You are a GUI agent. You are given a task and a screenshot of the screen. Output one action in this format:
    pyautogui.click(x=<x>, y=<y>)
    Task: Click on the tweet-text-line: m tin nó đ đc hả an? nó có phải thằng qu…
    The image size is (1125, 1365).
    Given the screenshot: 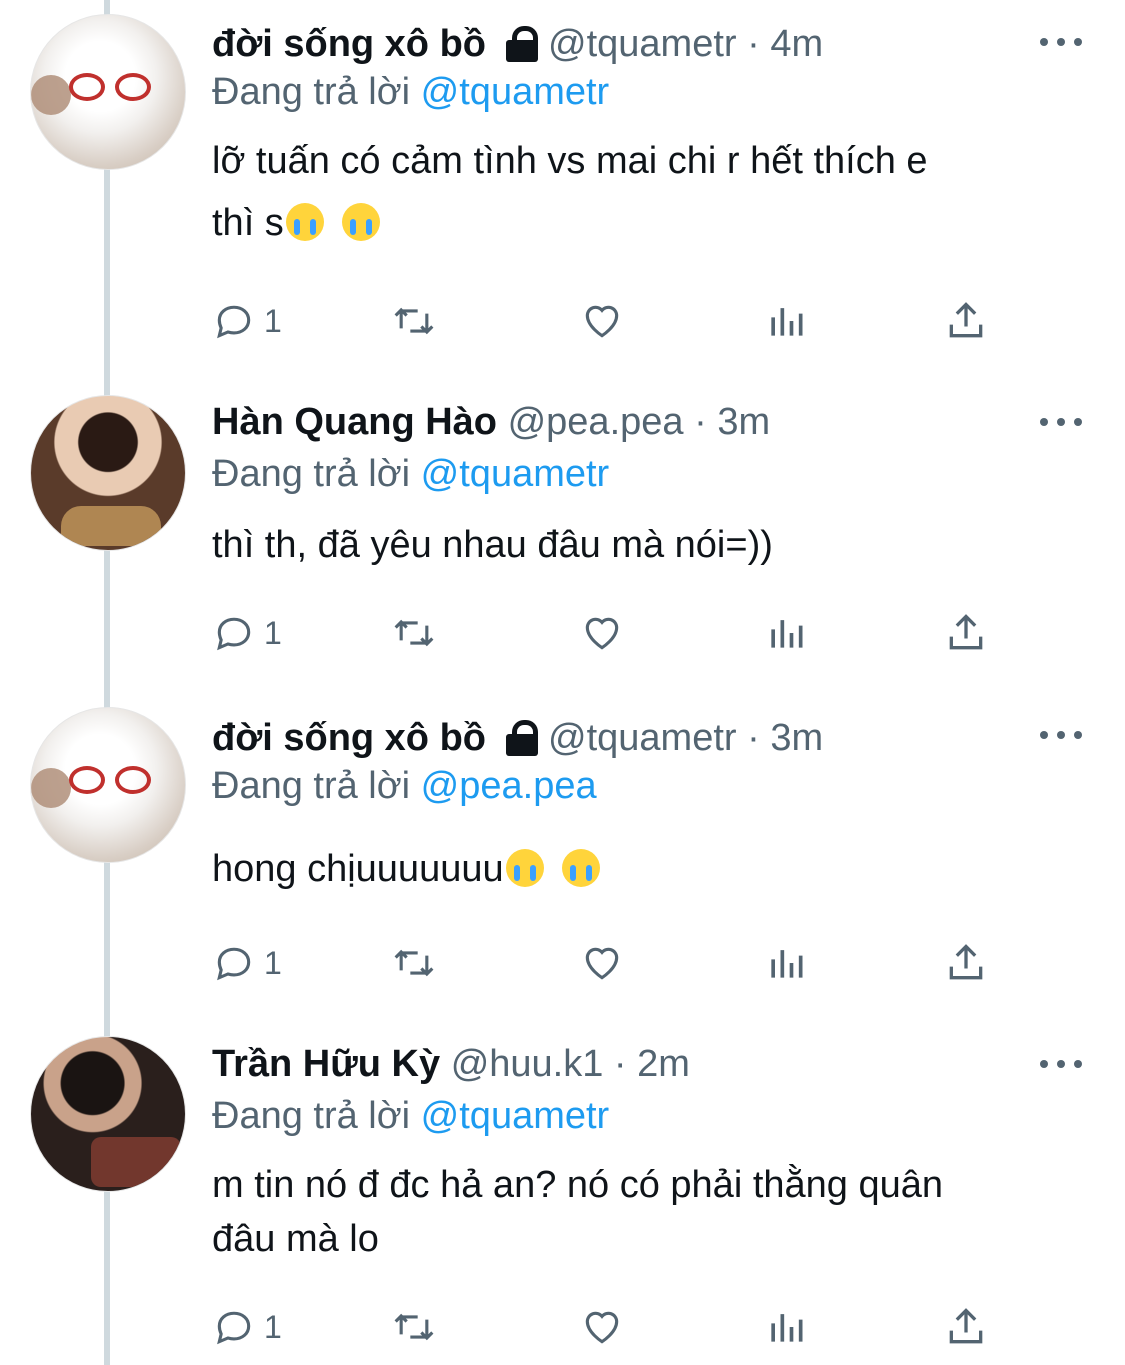 What is the action you would take?
    pyautogui.click(x=577, y=1185)
    